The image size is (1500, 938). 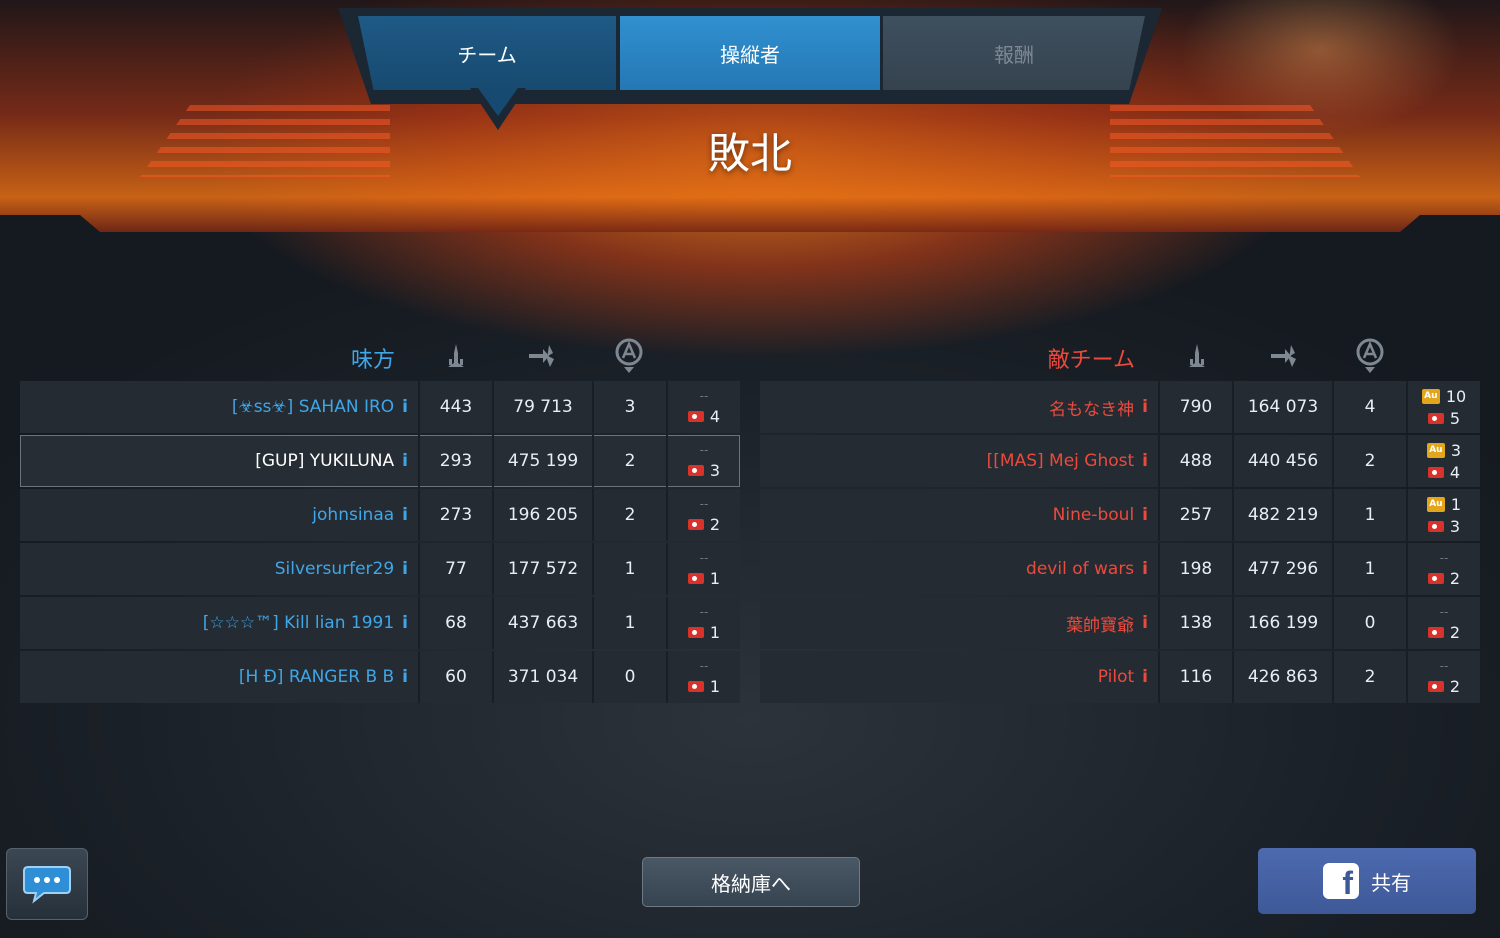 I want to click on ticket-reward-value: 5, so click(x=1455, y=418).